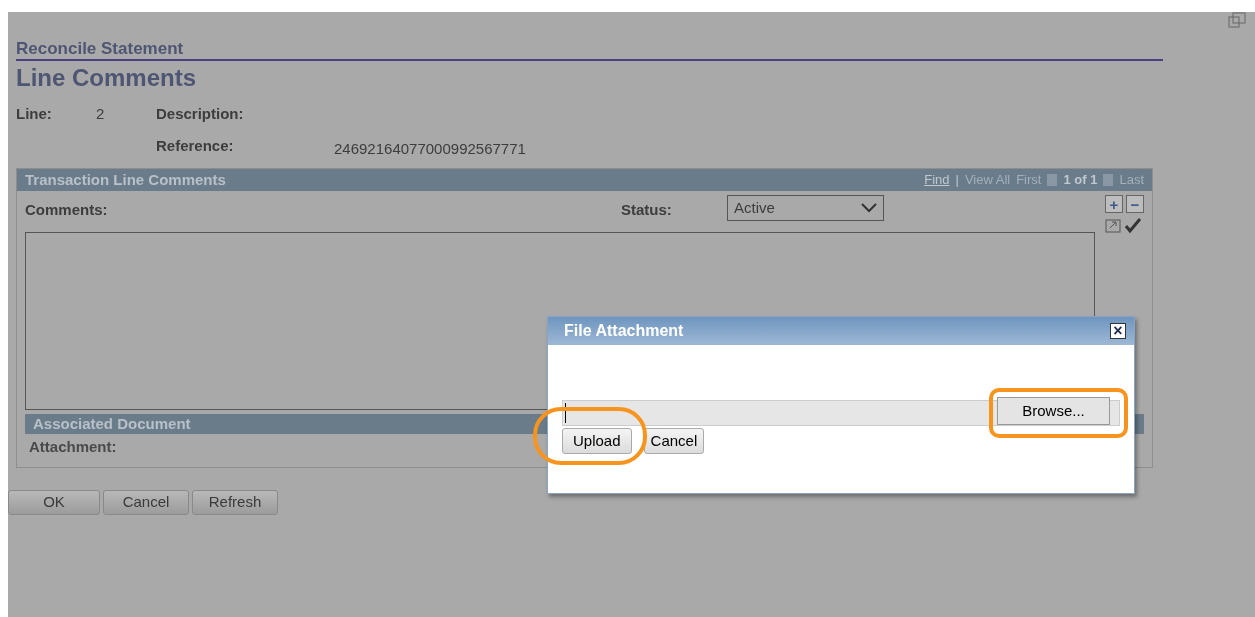  Describe the element at coordinates (430, 149) in the screenshot. I see `field-value: 24692164077000992567771` at that location.